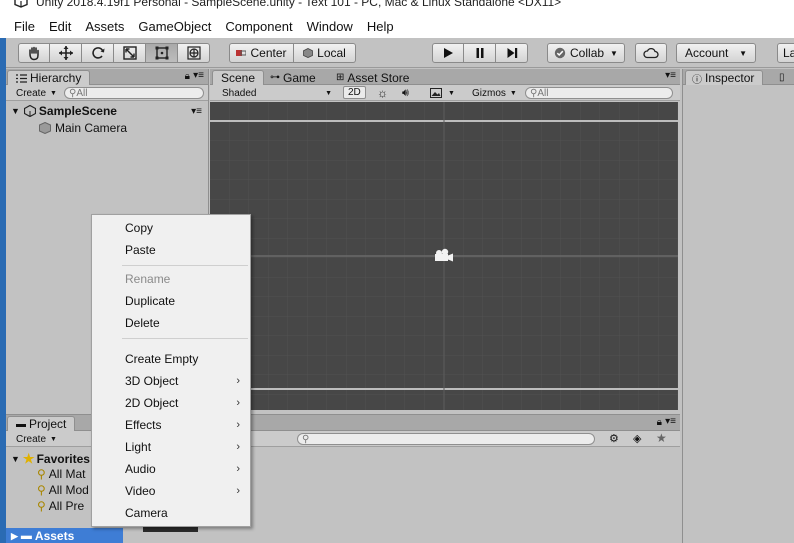  Describe the element at coordinates (586, 53) in the screenshot. I see `collab-button: Collab ▼` at that location.